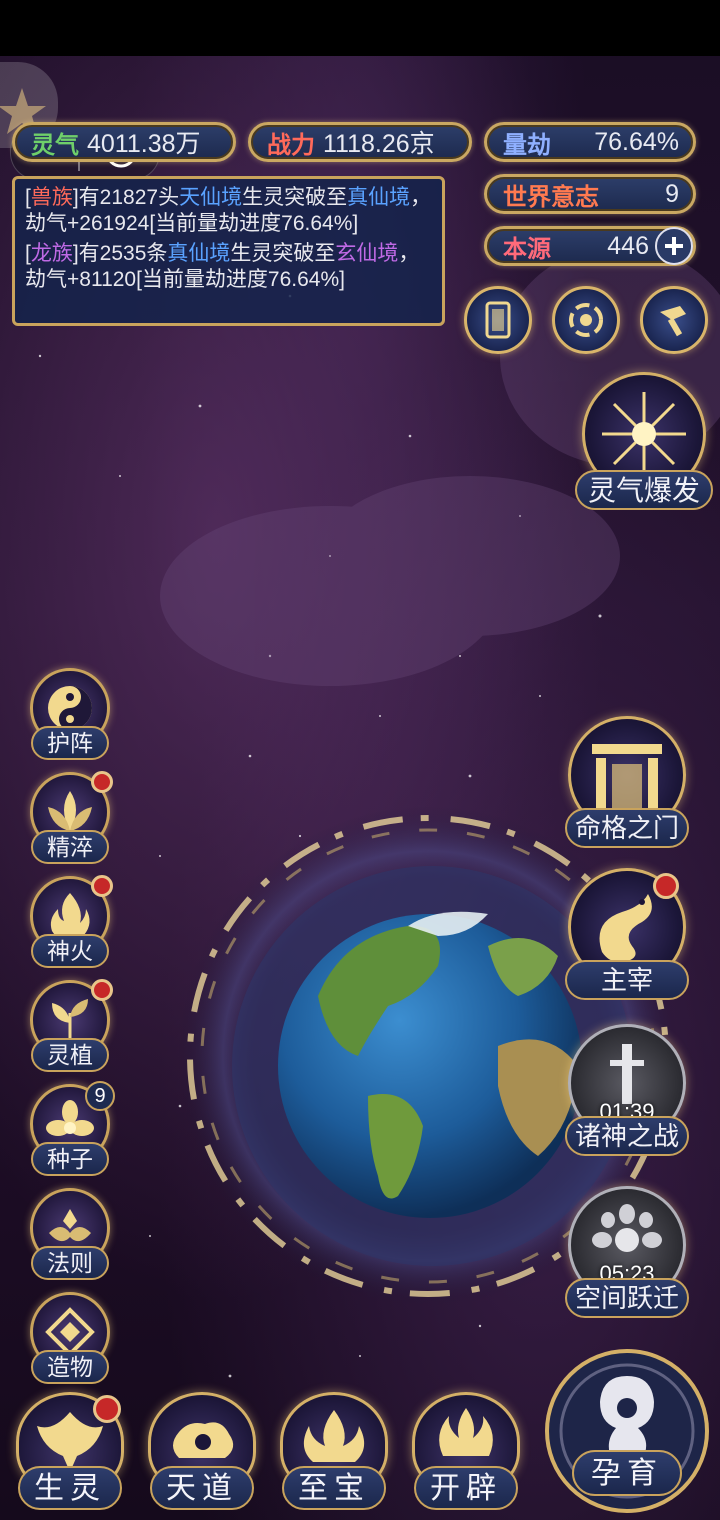 The width and height of the screenshot is (720, 1520). I want to click on liangjie-pill: 量劫 76.64%, so click(590, 142).